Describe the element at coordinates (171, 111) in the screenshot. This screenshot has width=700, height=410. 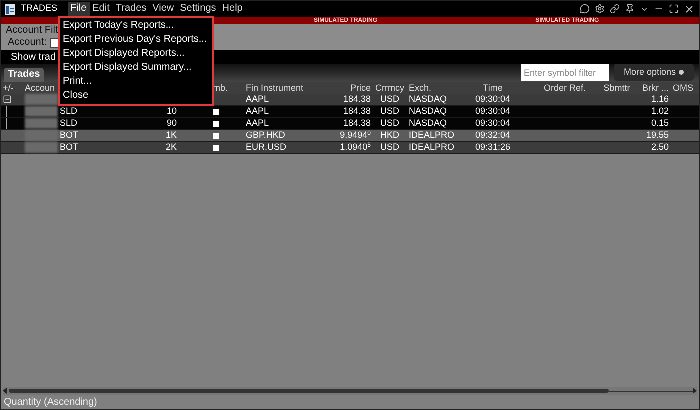
I see `table-cell: 10` at that location.